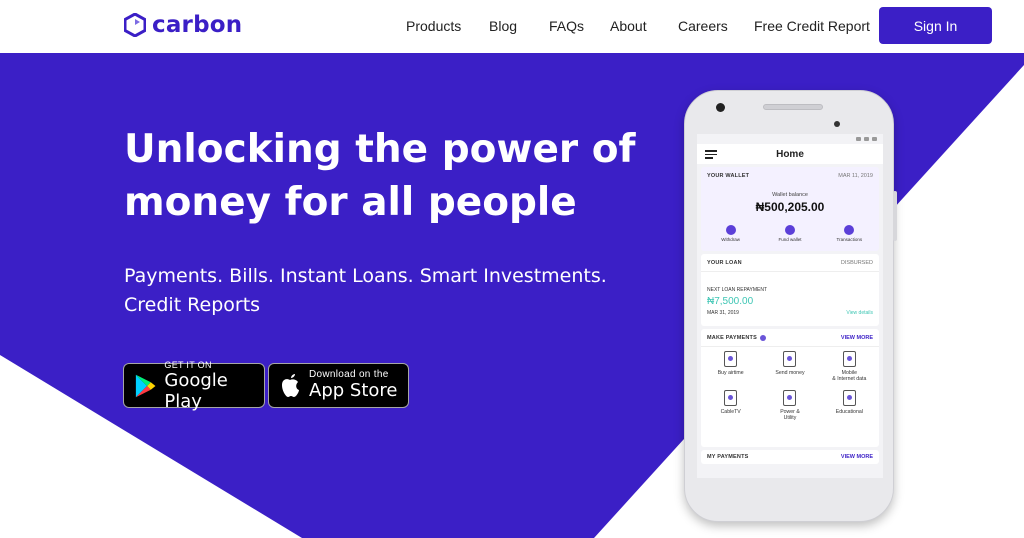  I want to click on status-bar, so click(790, 139).